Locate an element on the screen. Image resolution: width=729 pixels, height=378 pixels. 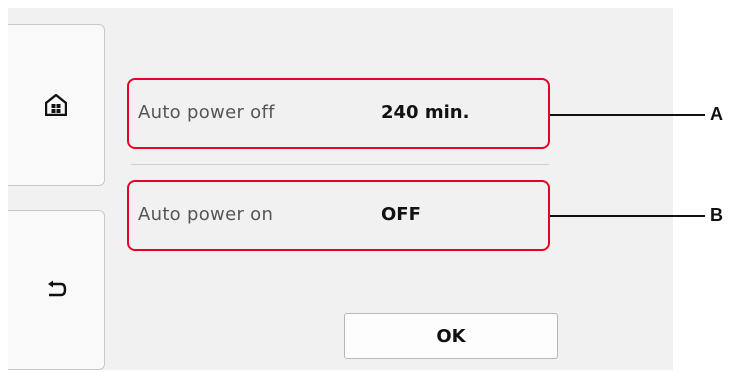
back-button is located at coordinates (56, 290).